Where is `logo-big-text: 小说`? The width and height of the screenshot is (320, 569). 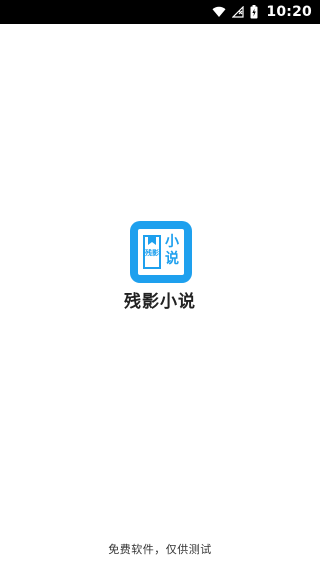 logo-big-text: 小说 is located at coordinates (172, 250).